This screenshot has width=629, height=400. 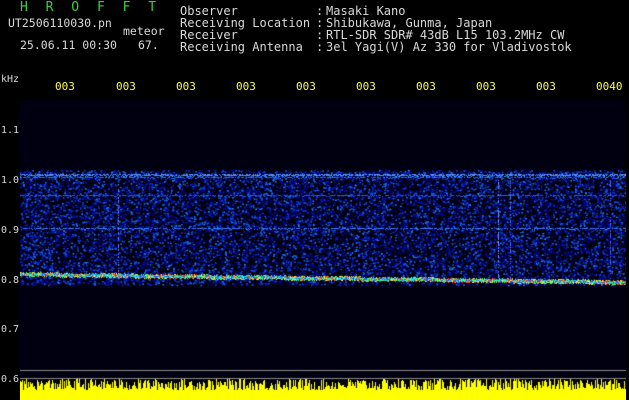 What do you see at coordinates (241, 47) in the screenshot?
I see `info-label-antenna: Receiving Antenna` at bounding box center [241, 47].